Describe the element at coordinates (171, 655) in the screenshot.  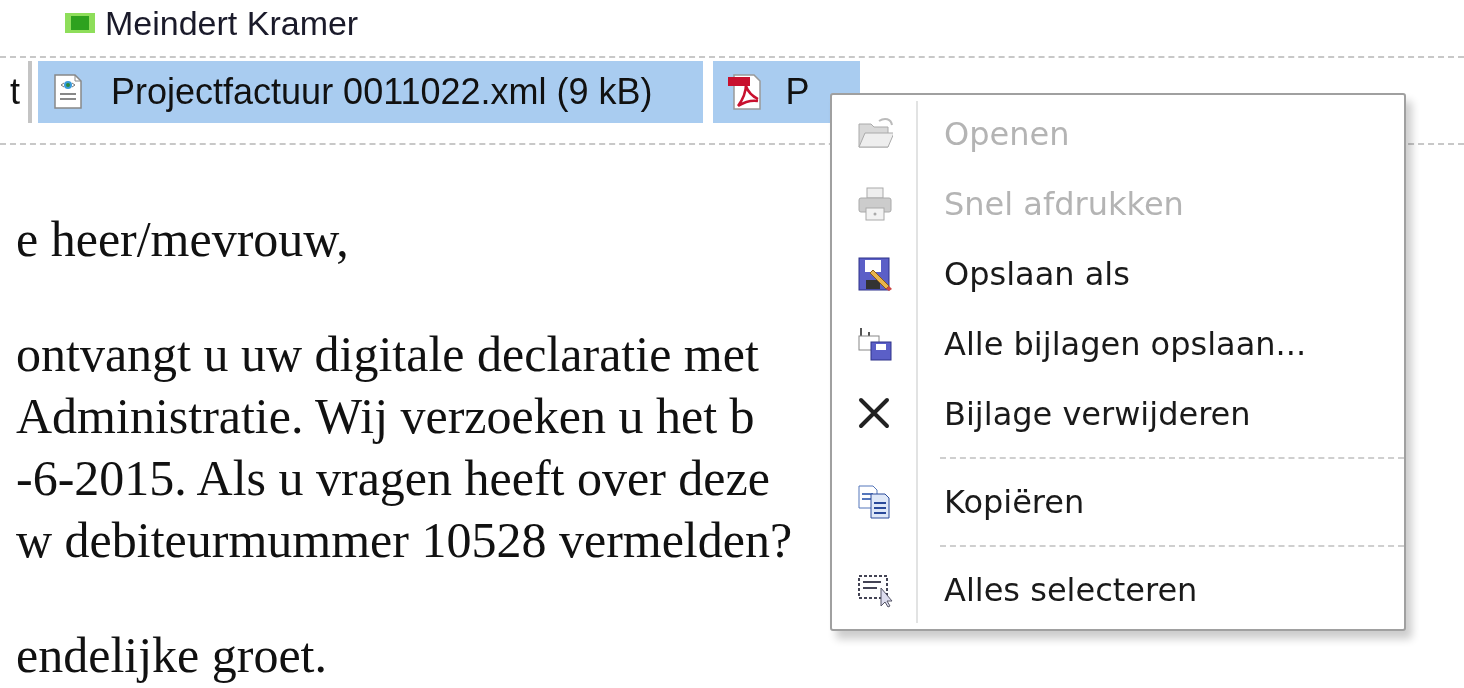
I see `text-line: endelijke groet.` at that location.